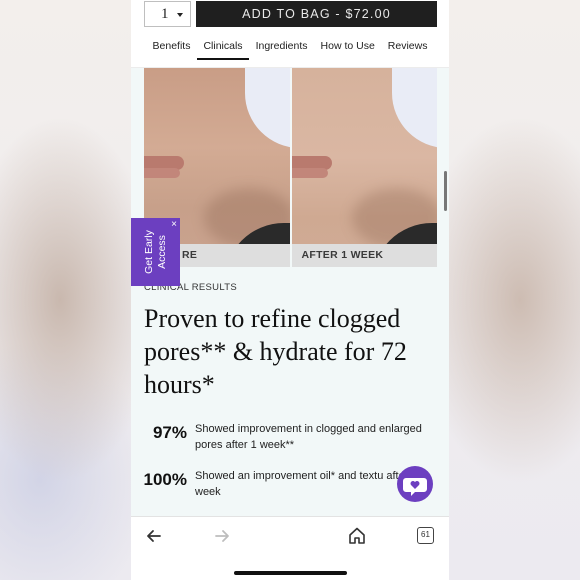 The image size is (580, 580). Describe the element at coordinates (347, 49) in the screenshot. I see `tab-how-to-use: How to Use` at that location.